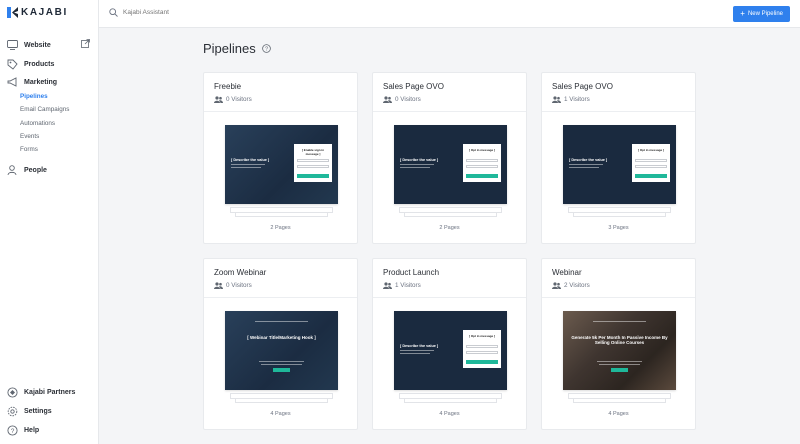 The width and height of the screenshot is (800, 444). Describe the element at coordinates (32, 430) in the screenshot. I see `sidebar-item-label: Help` at that location.